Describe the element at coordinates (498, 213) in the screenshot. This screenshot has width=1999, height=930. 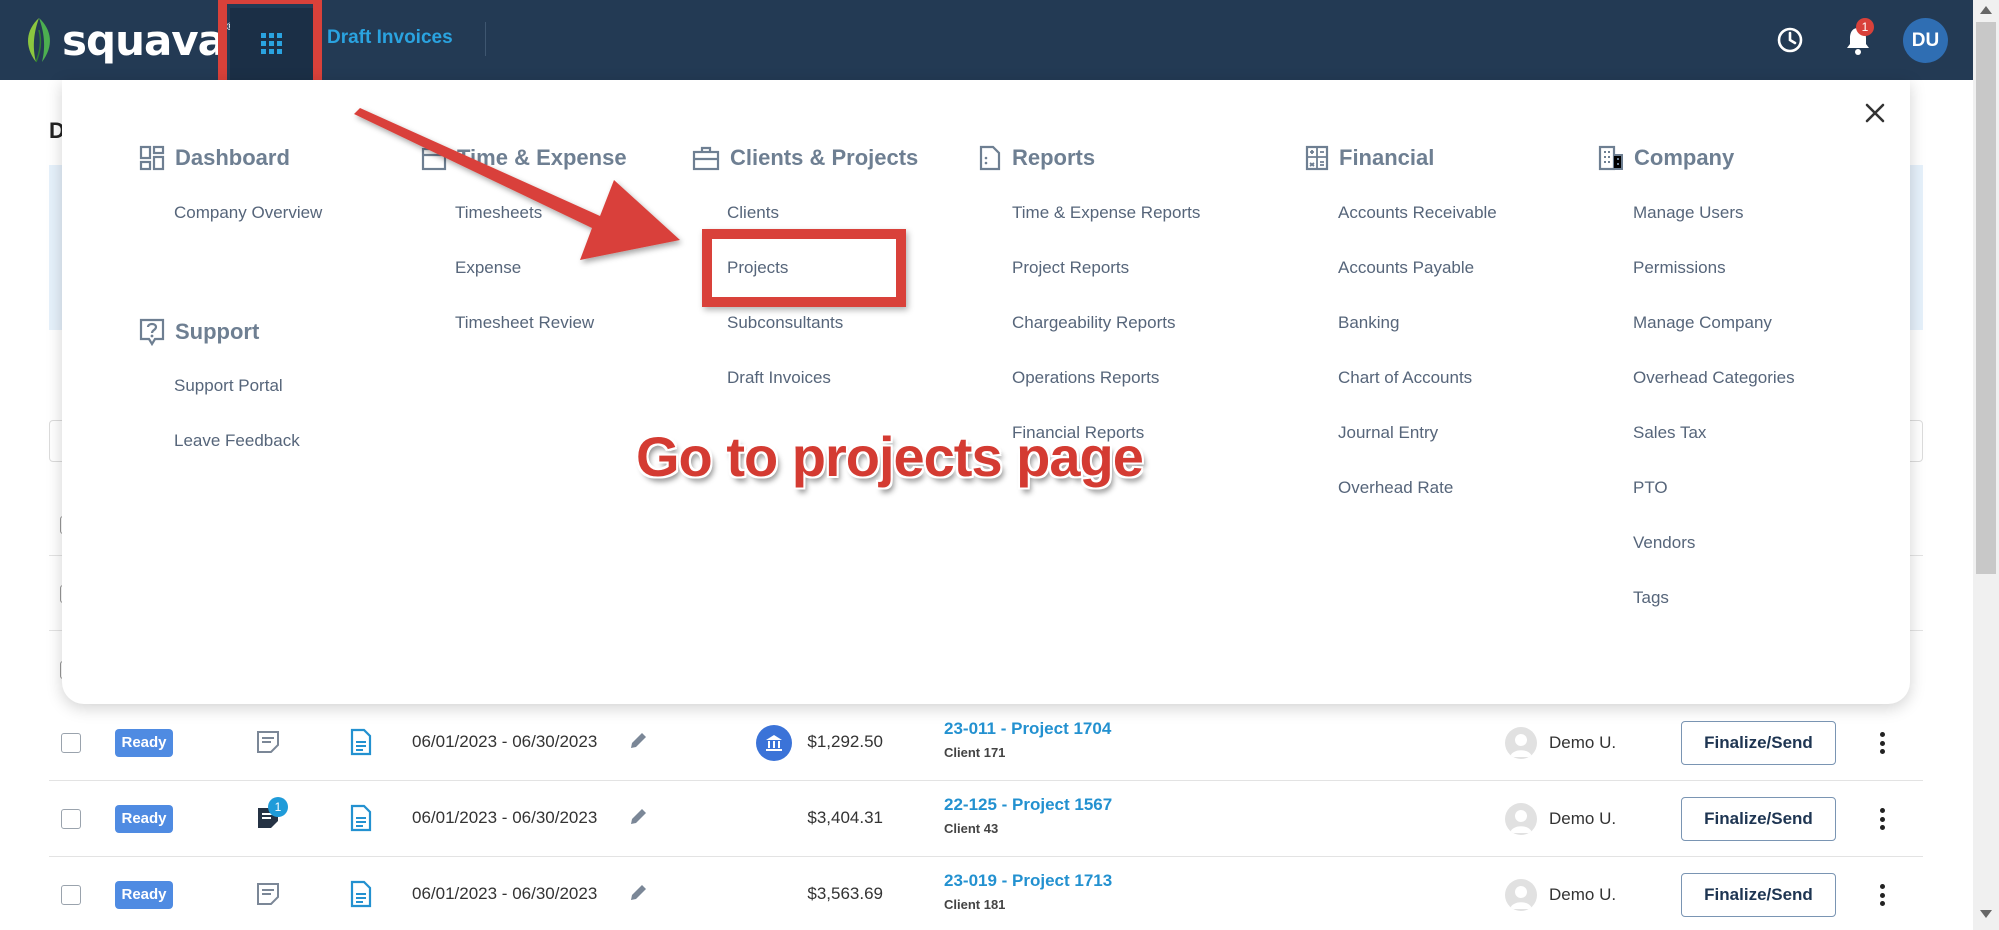
I see `menu-item-timesheets: Timesheets` at that location.